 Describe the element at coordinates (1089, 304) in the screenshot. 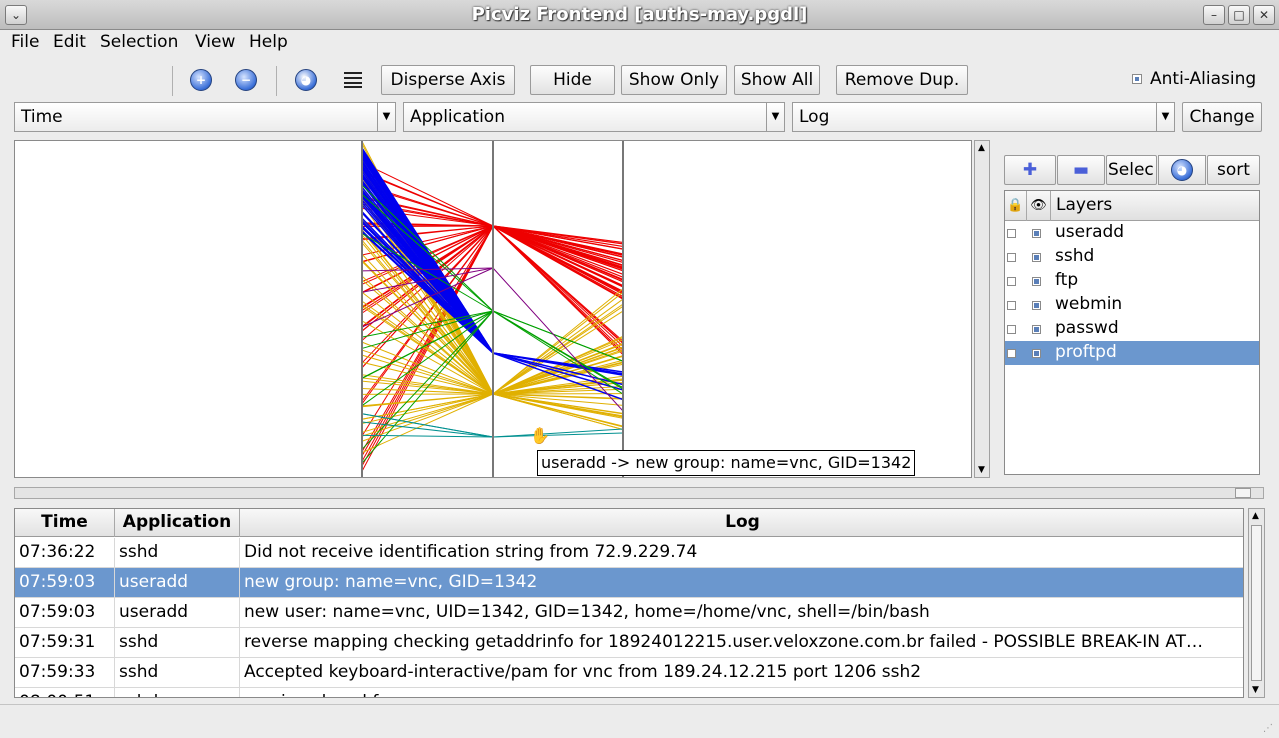

I see `layer-label: webmin` at that location.